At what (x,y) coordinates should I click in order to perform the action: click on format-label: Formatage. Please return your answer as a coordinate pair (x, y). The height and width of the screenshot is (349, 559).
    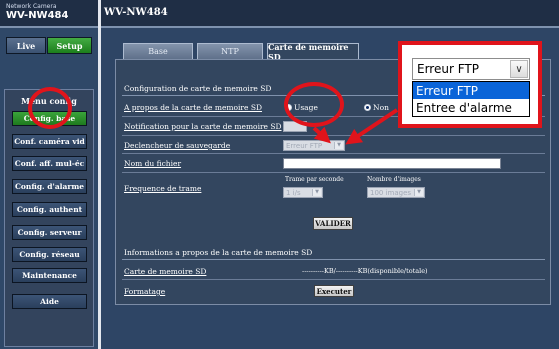
    Looking at the image, I should click on (145, 291).